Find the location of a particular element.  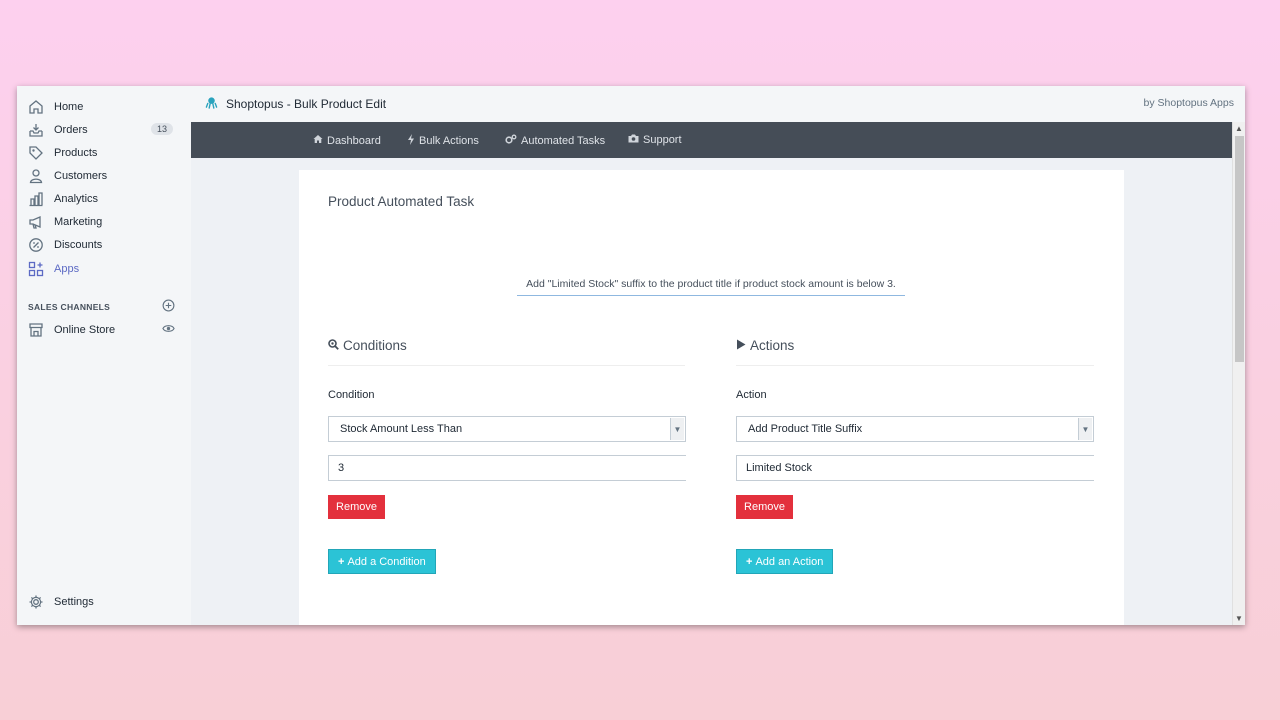

play-icon is located at coordinates (741, 346).